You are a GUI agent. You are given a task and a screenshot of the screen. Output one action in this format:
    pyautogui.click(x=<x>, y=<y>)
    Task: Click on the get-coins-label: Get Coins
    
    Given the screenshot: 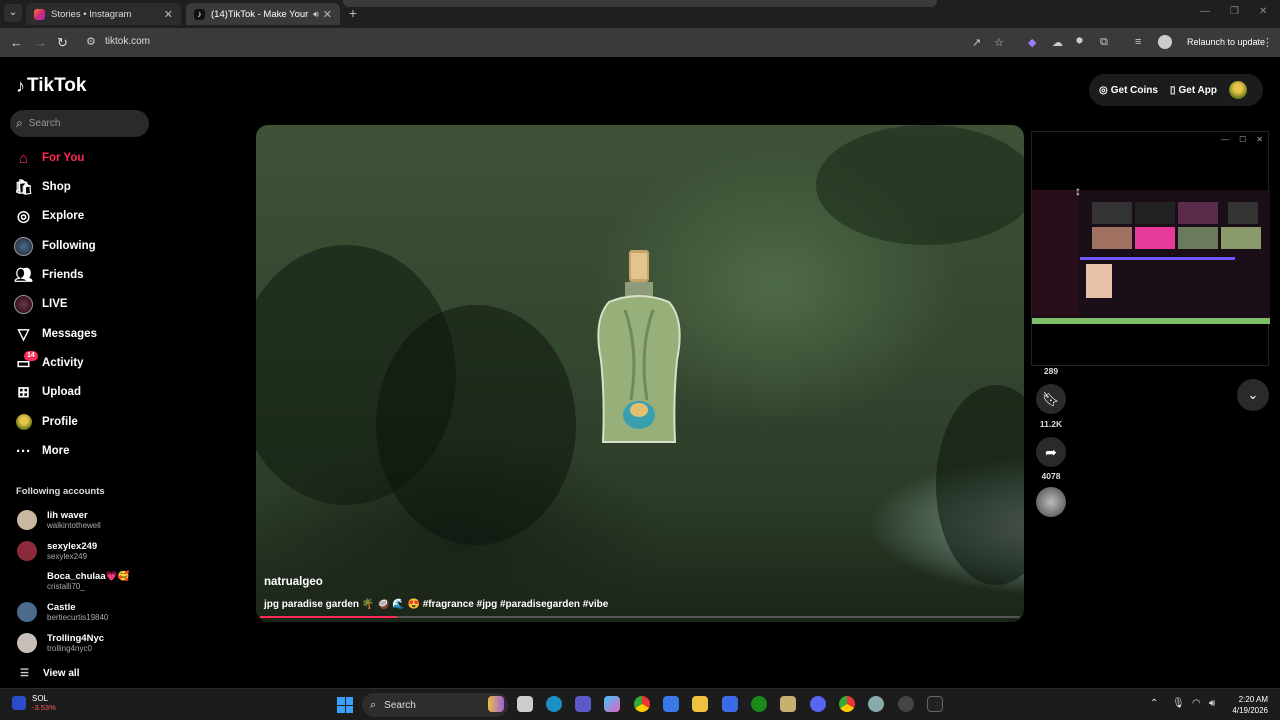 What is the action you would take?
    pyautogui.click(x=1134, y=90)
    